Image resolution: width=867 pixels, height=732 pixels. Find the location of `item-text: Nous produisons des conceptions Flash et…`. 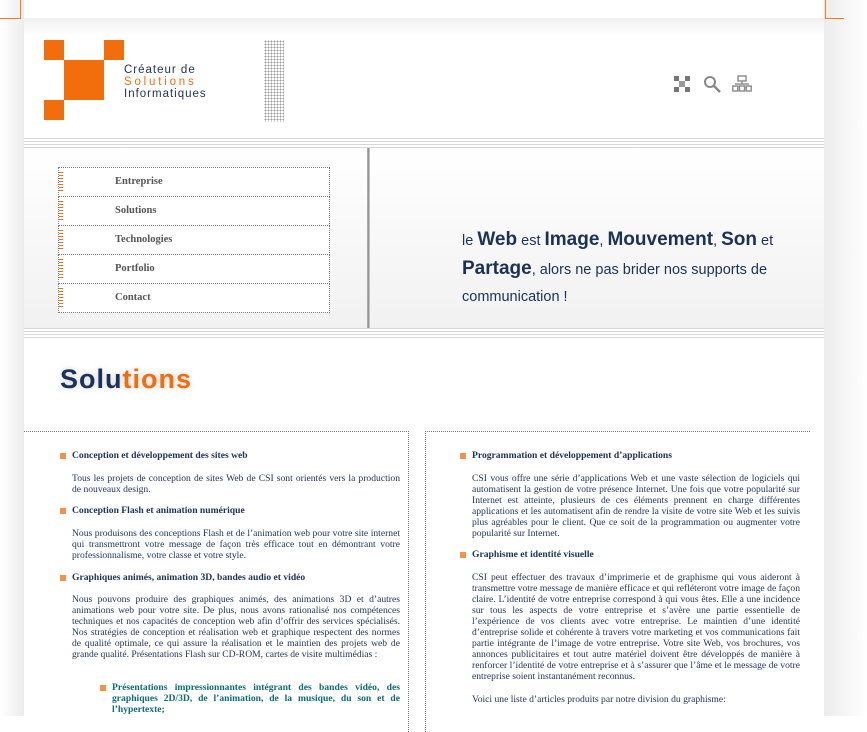

item-text: Nous produisons des conceptions Flash et… is located at coordinates (236, 544).